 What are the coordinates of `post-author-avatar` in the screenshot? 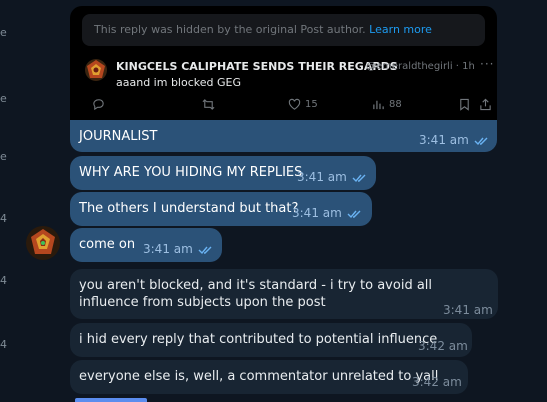 It's located at (96, 70).